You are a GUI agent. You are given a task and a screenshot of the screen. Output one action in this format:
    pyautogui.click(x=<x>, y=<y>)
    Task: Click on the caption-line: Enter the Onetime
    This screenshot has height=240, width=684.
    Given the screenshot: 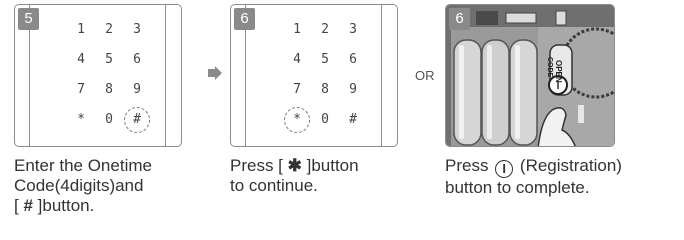 What is the action you would take?
    pyautogui.click(x=83, y=165)
    